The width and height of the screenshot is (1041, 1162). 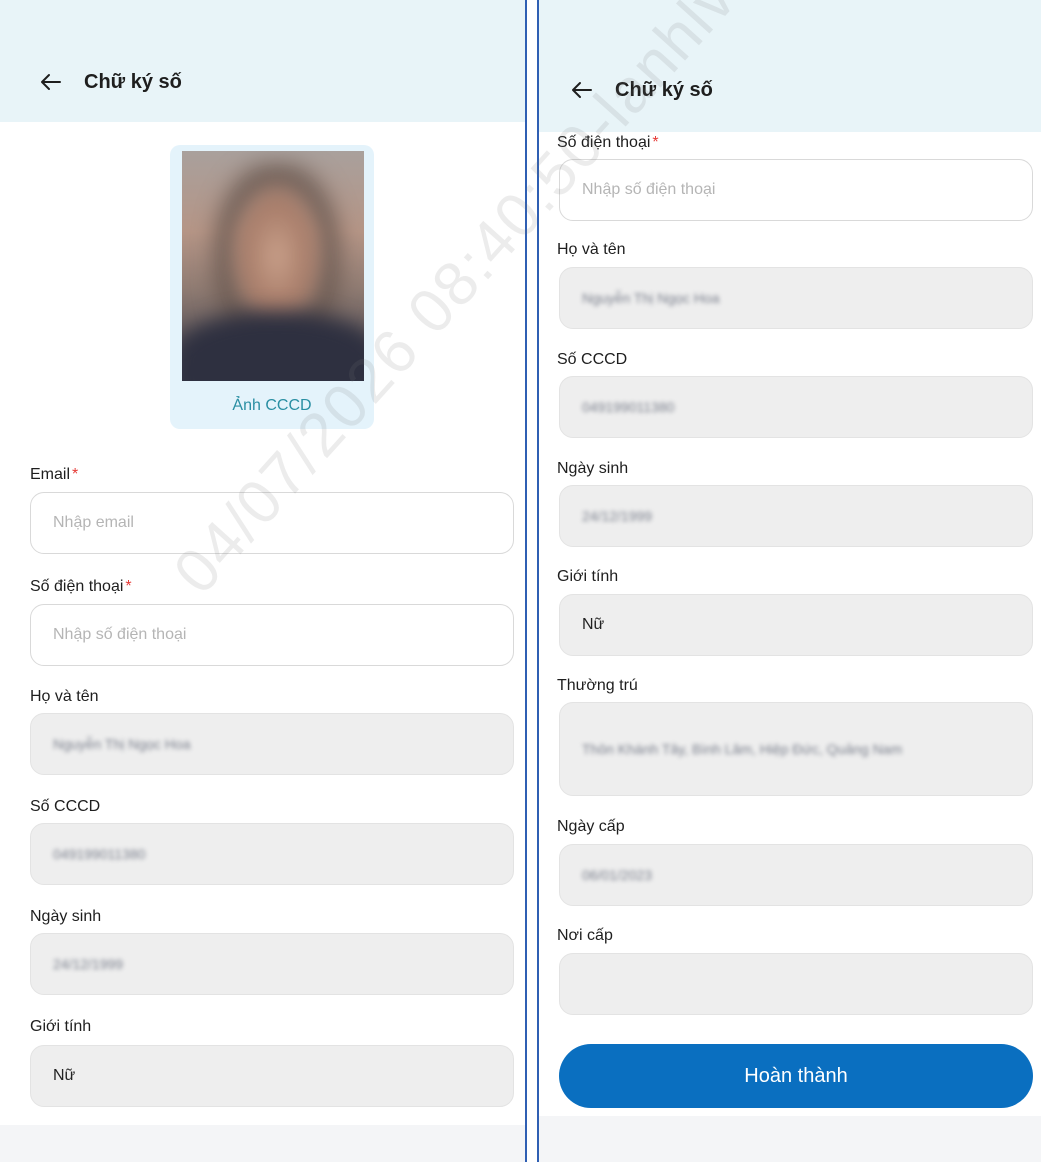 What do you see at coordinates (597, 685) in the screenshot?
I see `residence-label: Thường trú` at bounding box center [597, 685].